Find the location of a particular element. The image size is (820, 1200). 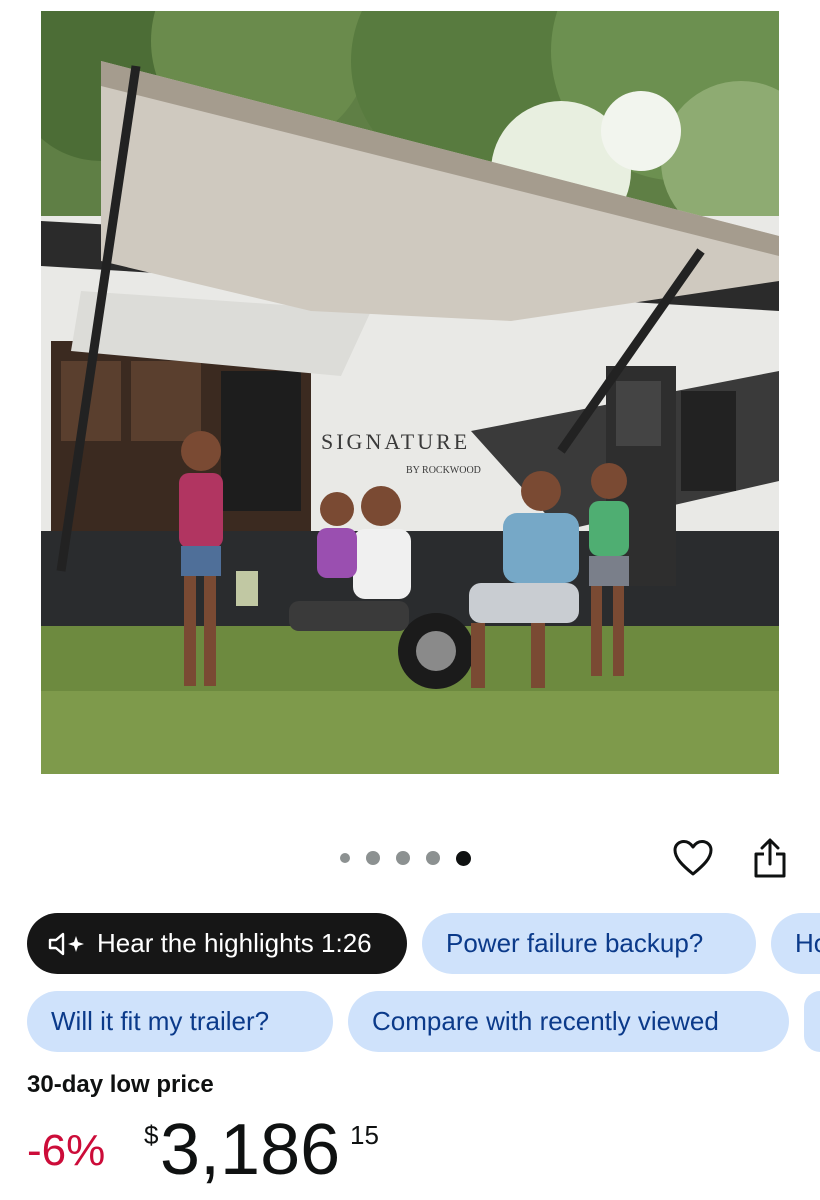

share-button is located at coordinates (770, 858).